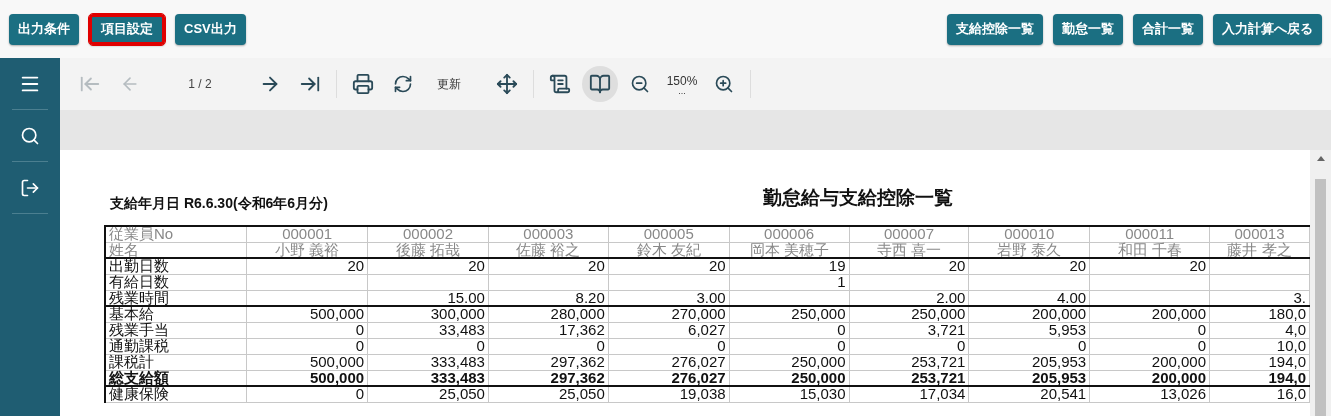  Describe the element at coordinates (669, 314) in the screenshot. I see `table-cell: 270,000` at that location.